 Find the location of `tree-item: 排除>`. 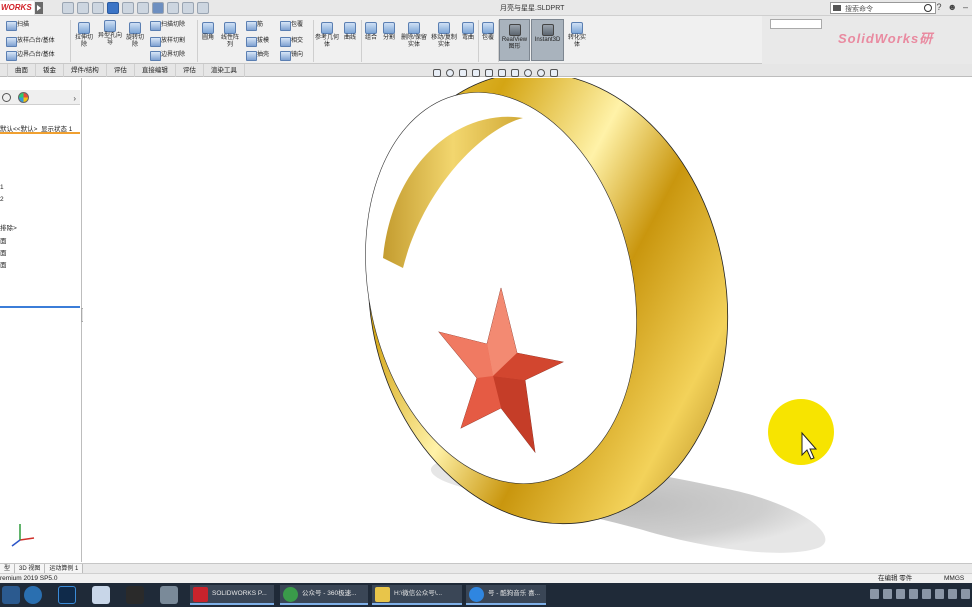

tree-item: 排除> is located at coordinates (8, 227).